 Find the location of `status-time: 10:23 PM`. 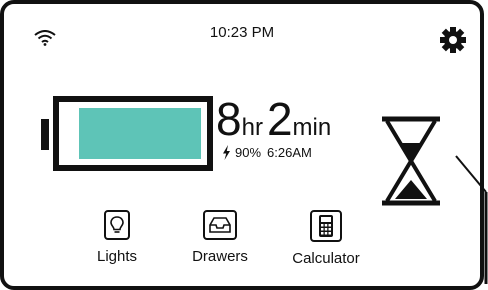

status-time: 10:23 PM is located at coordinates (242, 32).